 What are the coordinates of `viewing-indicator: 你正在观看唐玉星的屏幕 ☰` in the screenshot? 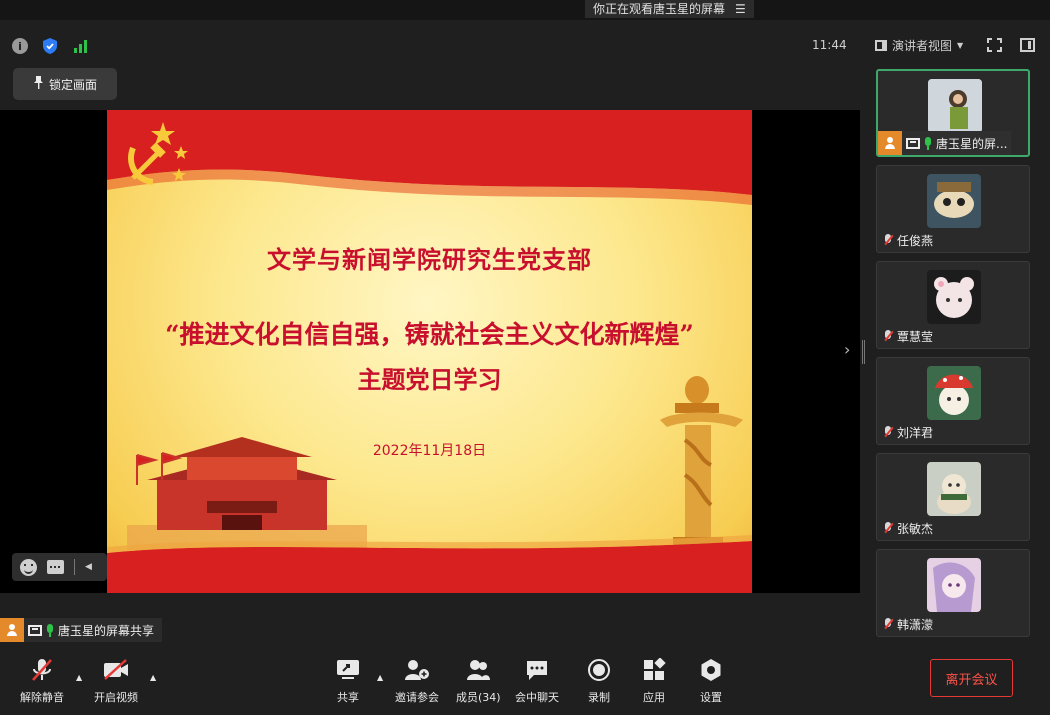 It's located at (669, 9).